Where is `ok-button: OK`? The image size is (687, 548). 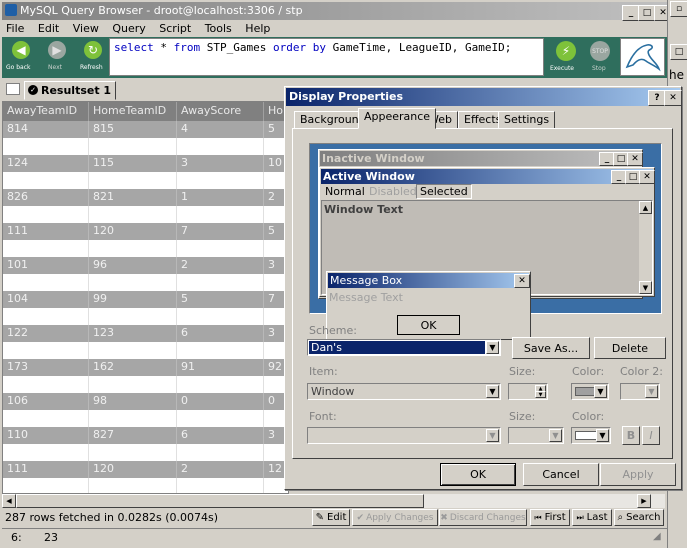 ok-button: OK is located at coordinates (478, 474).